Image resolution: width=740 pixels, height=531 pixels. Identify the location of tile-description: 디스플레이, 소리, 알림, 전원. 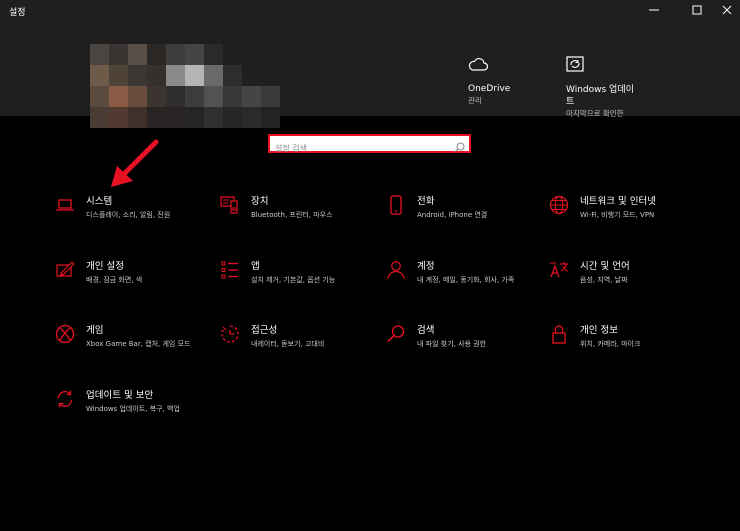
(128, 215).